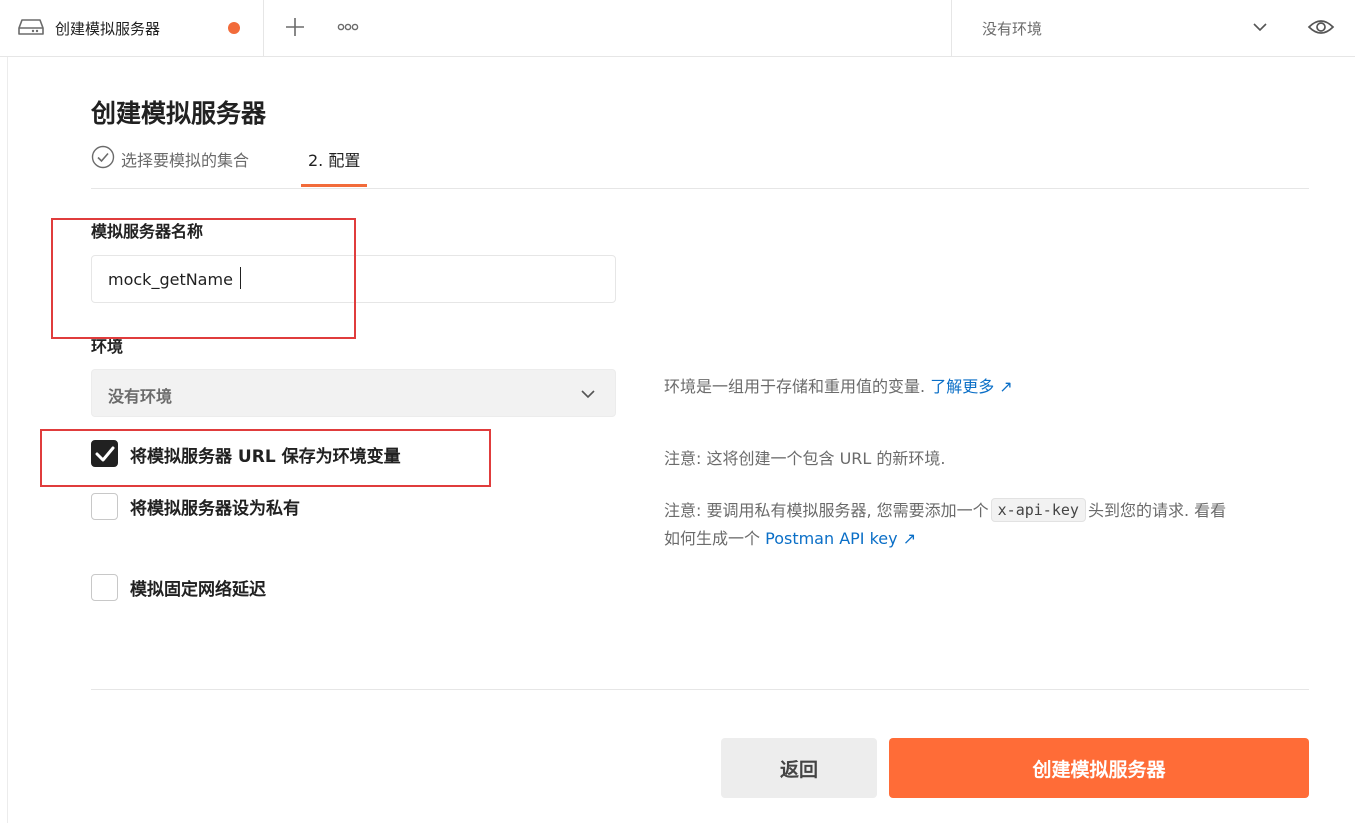 The image size is (1355, 823). I want to click on page-title: 创建模拟服务器, so click(179, 113).